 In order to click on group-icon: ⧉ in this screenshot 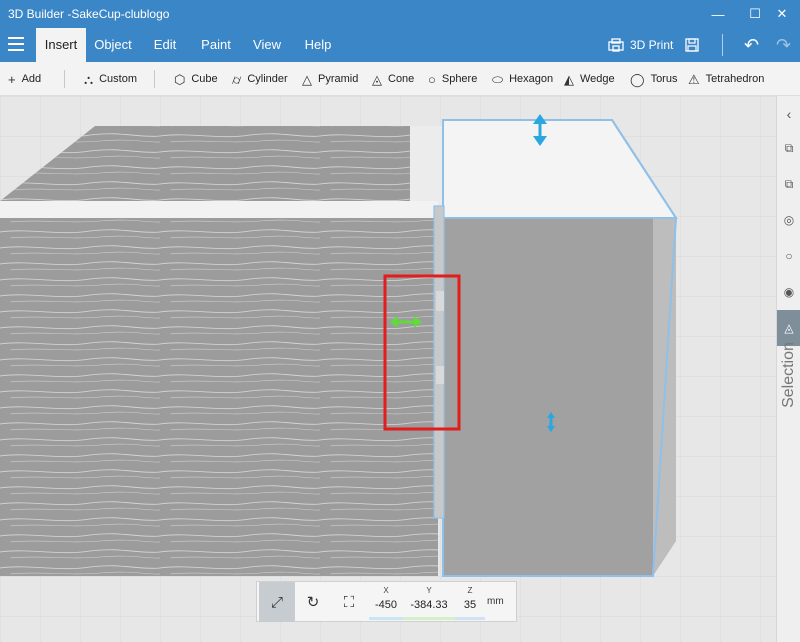, I will do `click(788, 184)`.